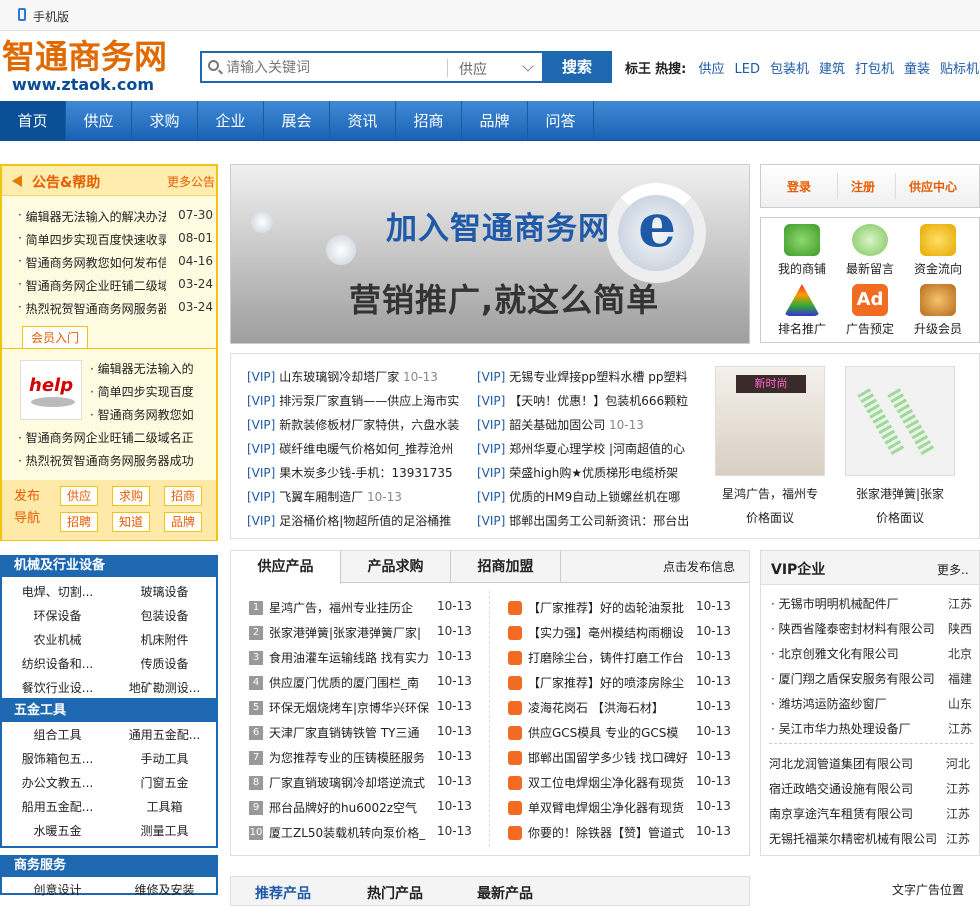 This screenshot has width=980, height=906. I want to click on product-item-title: 供应厦门优质的厦门围栏_南, so click(353, 682).